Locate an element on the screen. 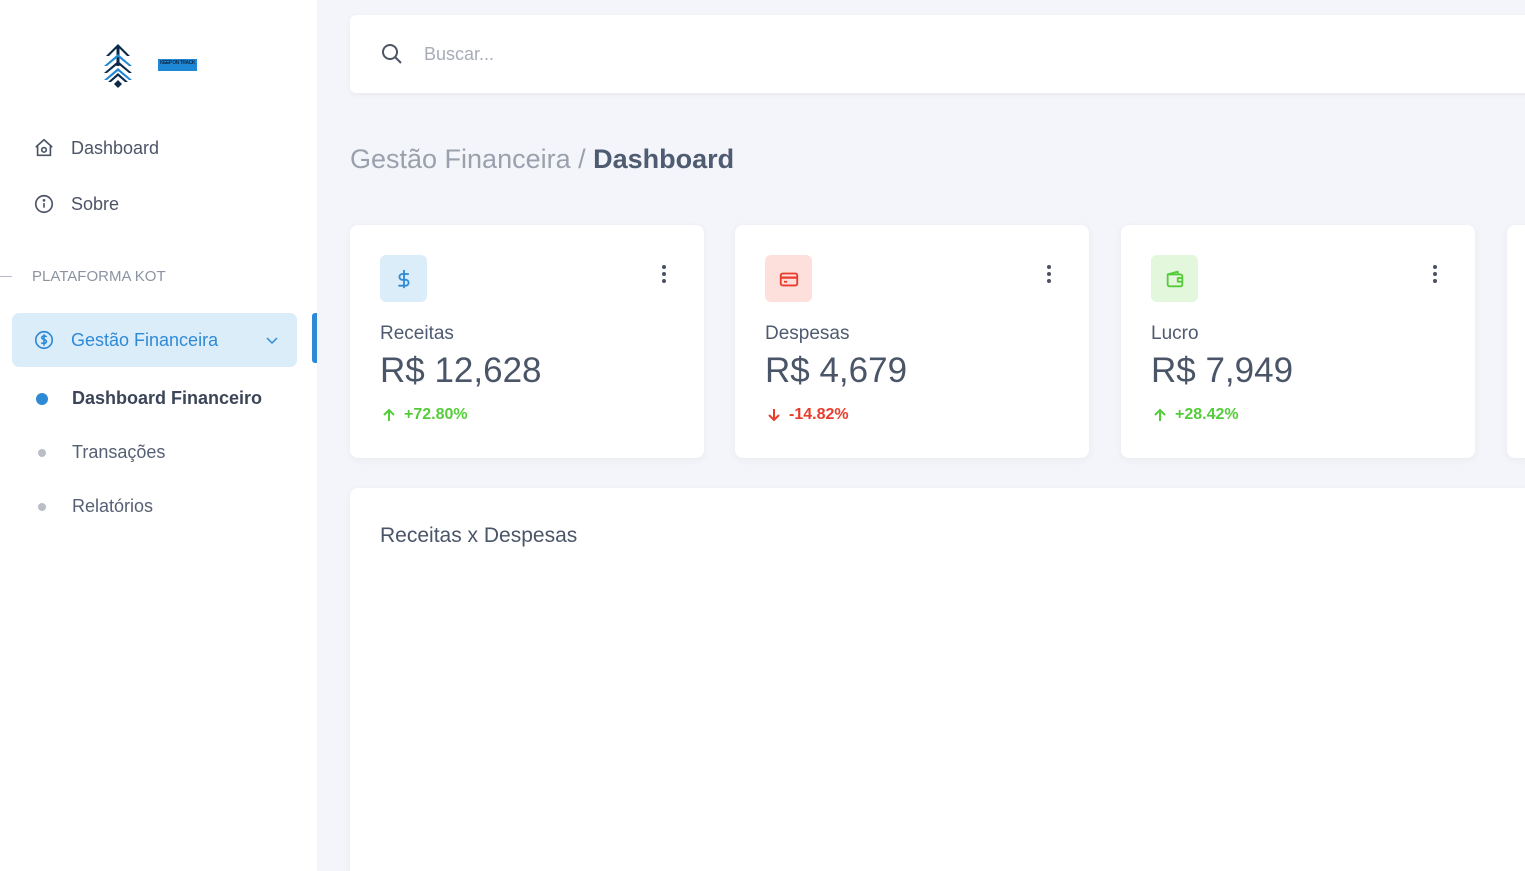  sidebar-group-gestao-financeira: Gestão Financeira is located at coordinates (154, 340).